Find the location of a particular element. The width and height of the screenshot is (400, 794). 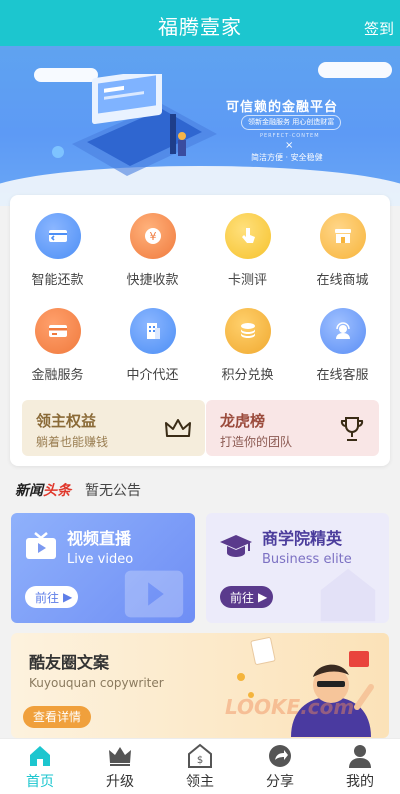

signin-button: 签到 is located at coordinates (379, 28).